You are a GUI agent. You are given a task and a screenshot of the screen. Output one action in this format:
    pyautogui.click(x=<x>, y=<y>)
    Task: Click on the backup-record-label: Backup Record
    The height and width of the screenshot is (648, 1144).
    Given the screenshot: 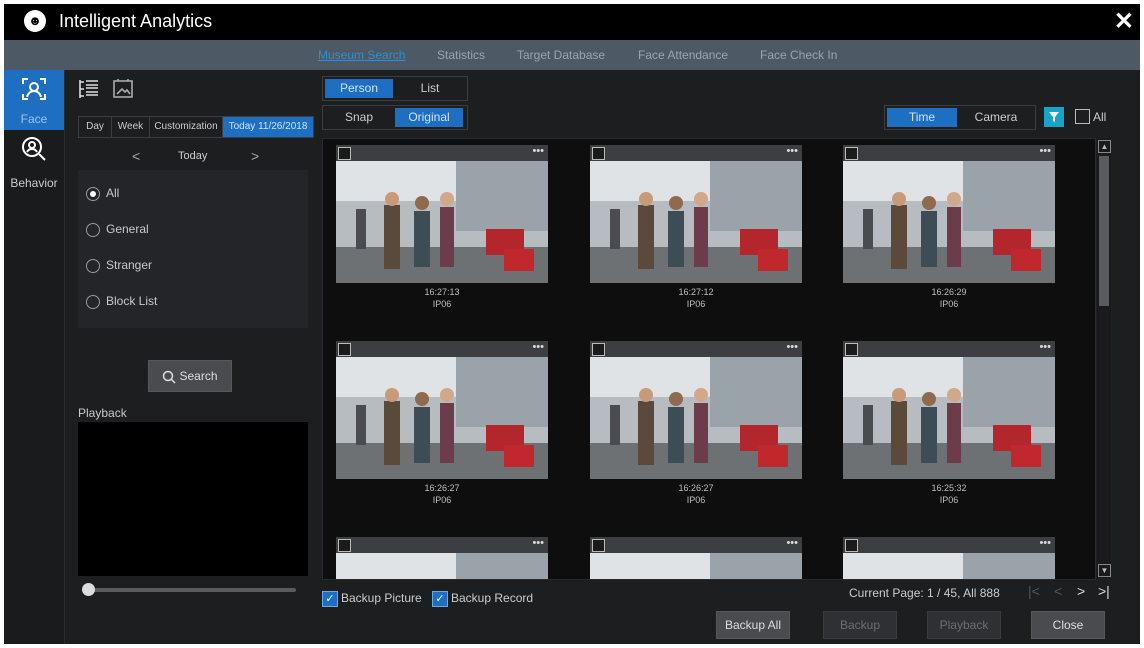 What is the action you would take?
    pyautogui.click(x=492, y=598)
    